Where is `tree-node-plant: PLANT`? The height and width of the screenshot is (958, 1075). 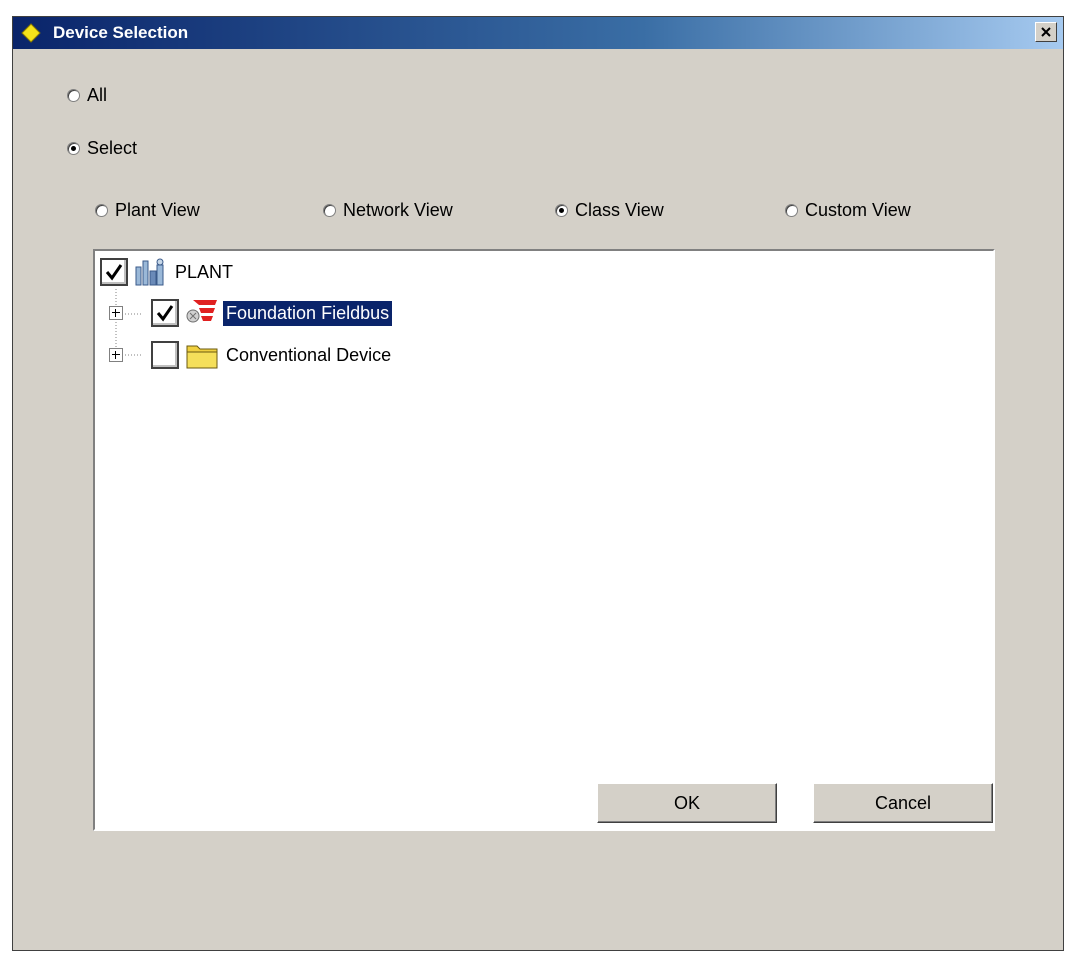 tree-node-plant: PLANT is located at coordinates (168, 272).